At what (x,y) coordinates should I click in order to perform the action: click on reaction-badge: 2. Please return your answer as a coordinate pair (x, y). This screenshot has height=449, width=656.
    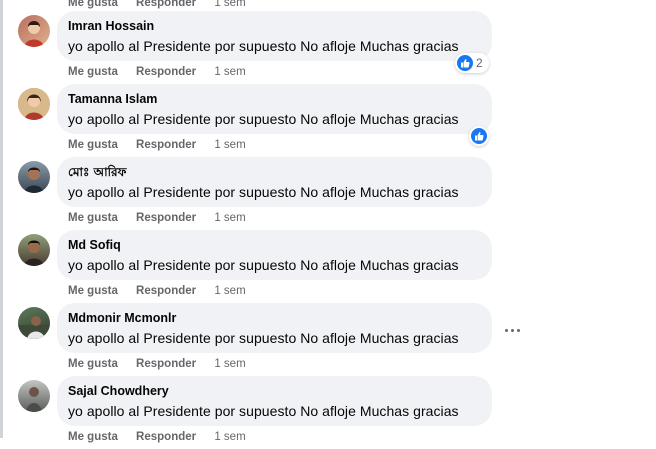
    Looking at the image, I should click on (472, 63).